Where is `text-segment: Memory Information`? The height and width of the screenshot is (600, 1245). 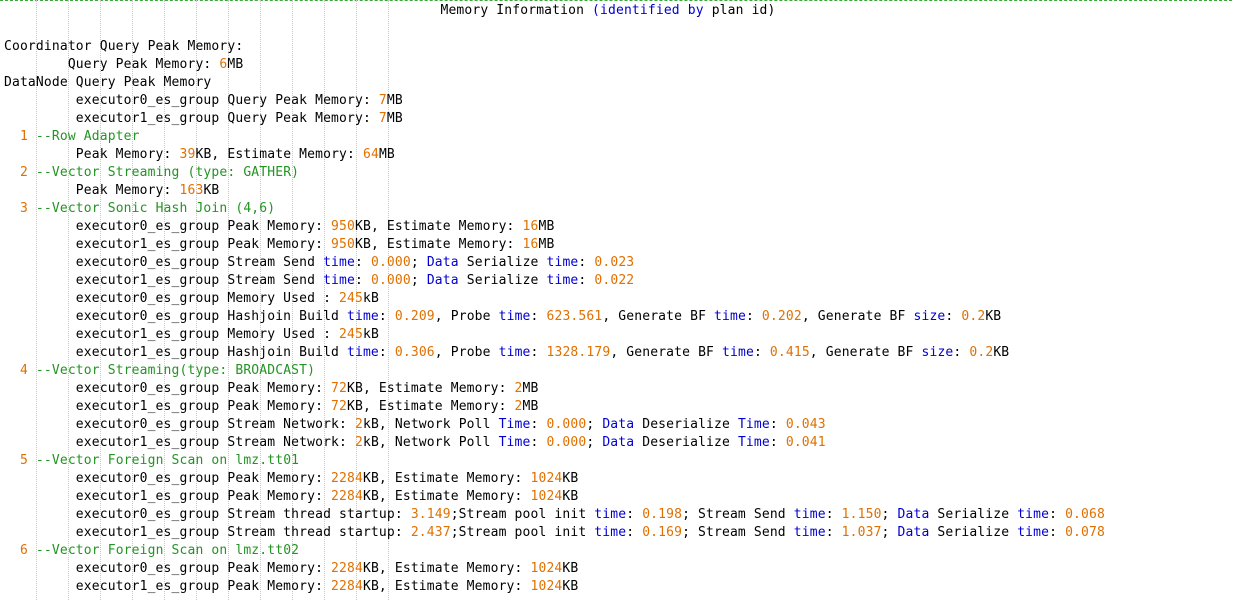 text-segment: Memory Information is located at coordinates (516, 10).